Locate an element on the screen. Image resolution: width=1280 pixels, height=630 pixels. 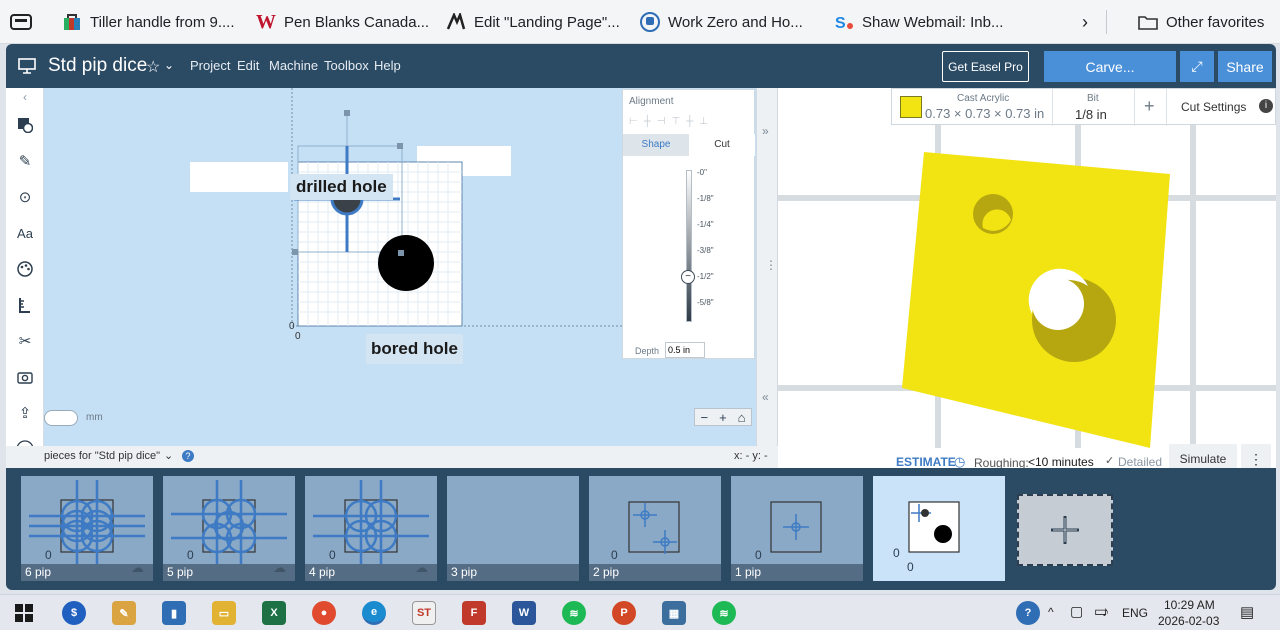
clock-date: 2026-02-03 is located at coordinates (1188, 621).